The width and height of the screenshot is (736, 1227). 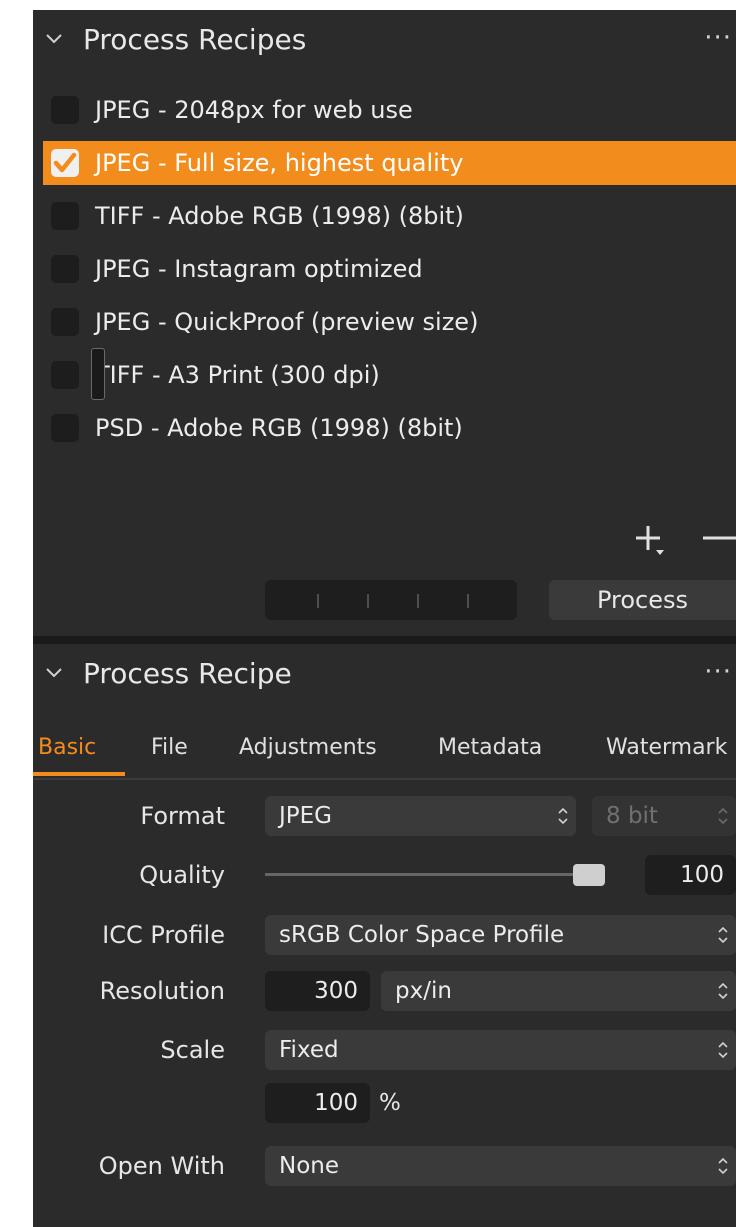 I want to click on recipe-item: TIFF - A3 Print (300 dpi), so click(x=389, y=375).